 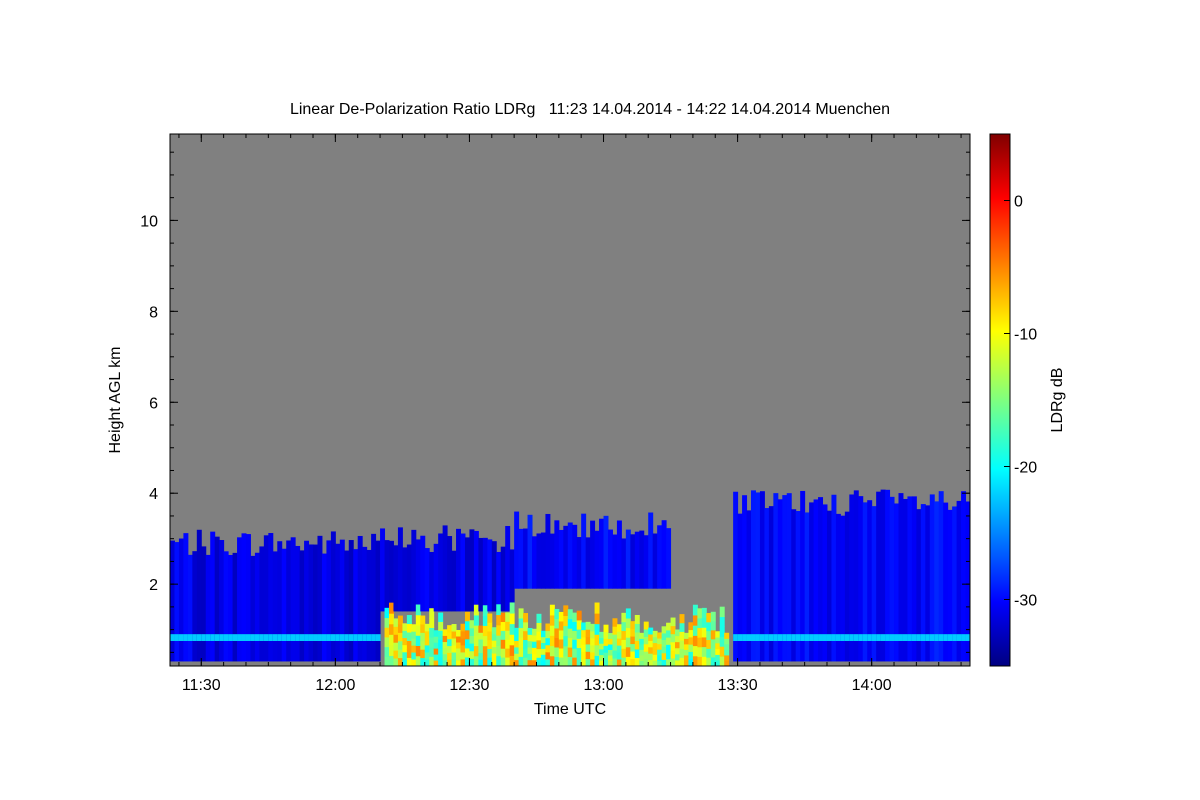 What do you see at coordinates (1000, 400) in the screenshot?
I see `colorbar` at bounding box center [1000, 400].